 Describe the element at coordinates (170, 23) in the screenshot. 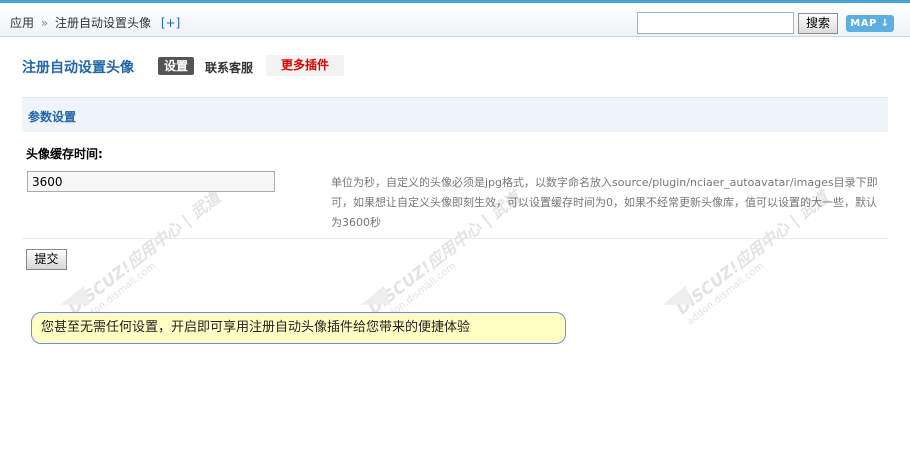

I see `add-shortcut-link: [+]` at that location.